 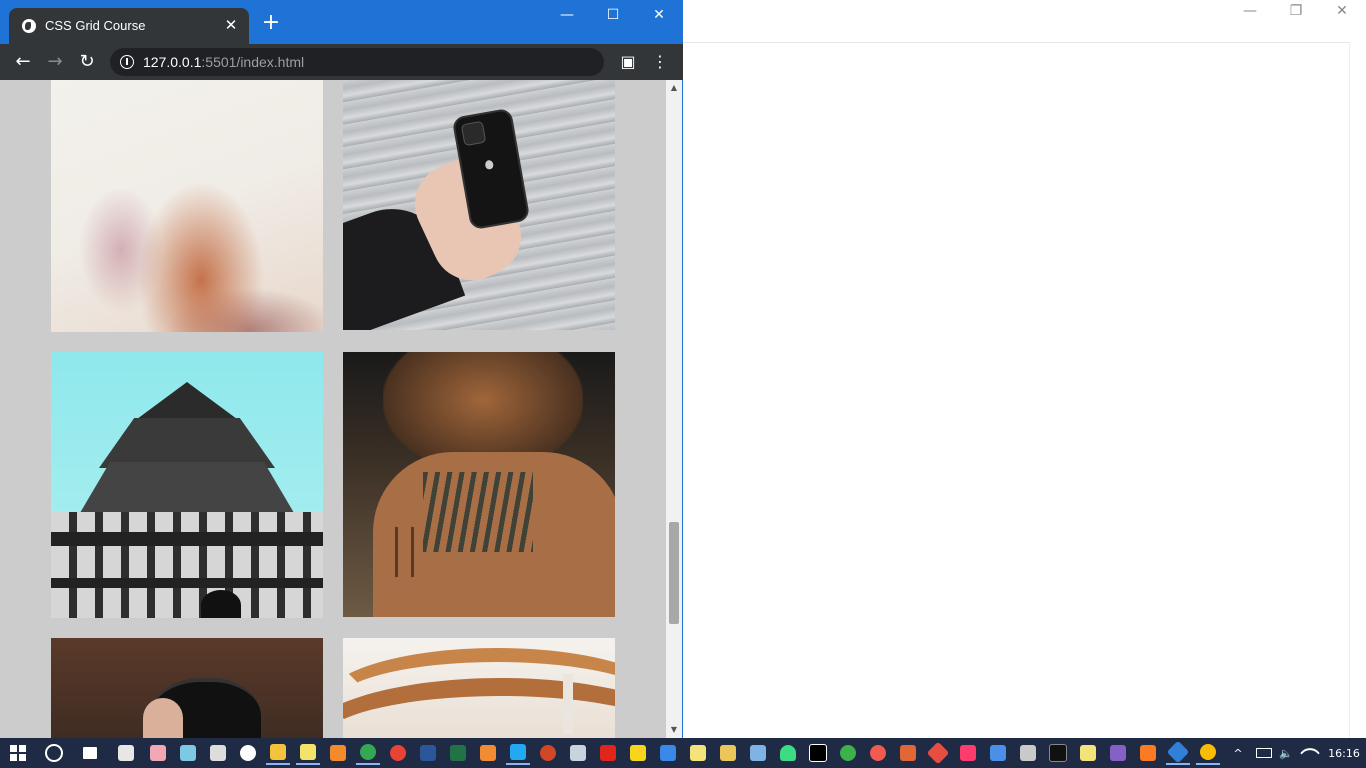 I want to click on taskbar-app-sticky, so click(x=638, y=753).